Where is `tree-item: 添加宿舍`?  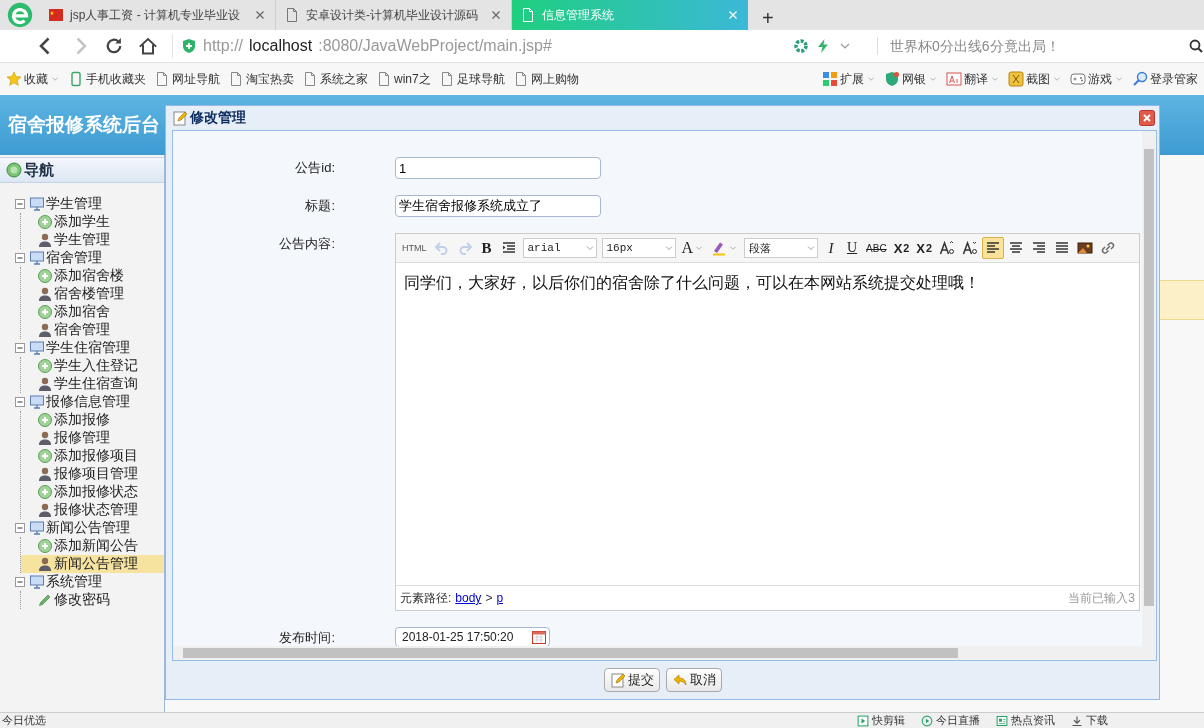
tree-item: 添加宿舍 is located at coordinates (92, 312).